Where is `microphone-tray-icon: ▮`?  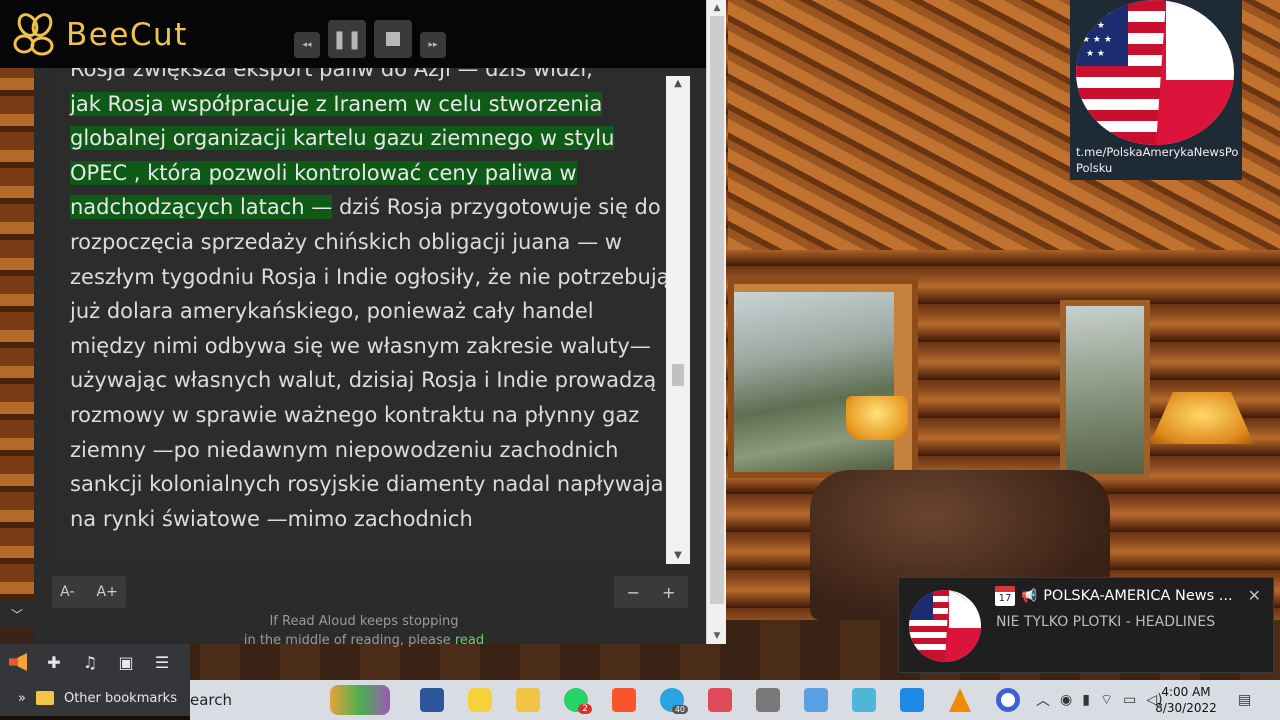 microphone-tray-icon: ▮ is located at coordinates (1086, 700).